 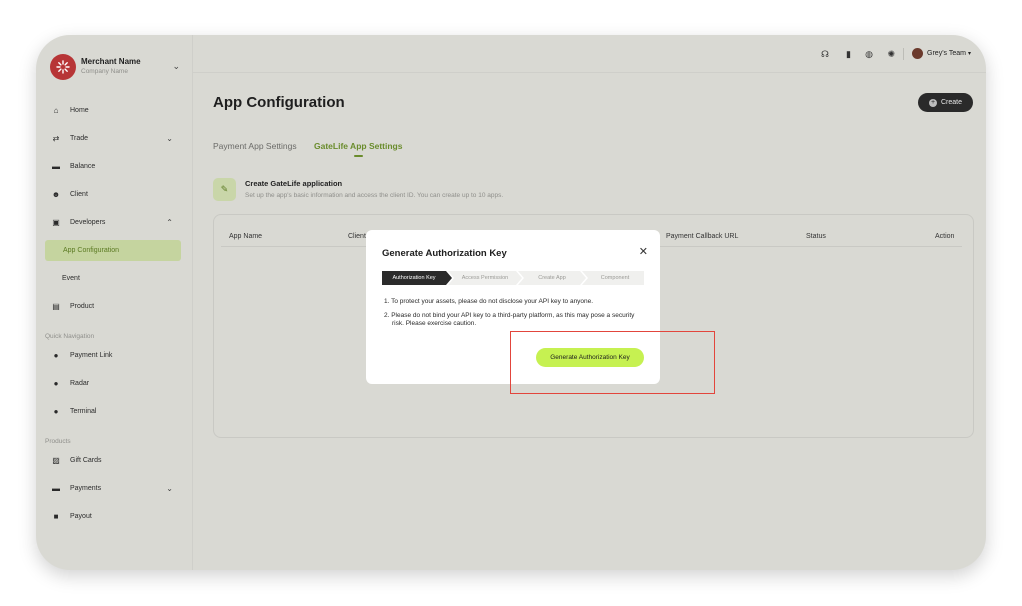 I want to click on create-button: + Create, so click(x=945, y=102).